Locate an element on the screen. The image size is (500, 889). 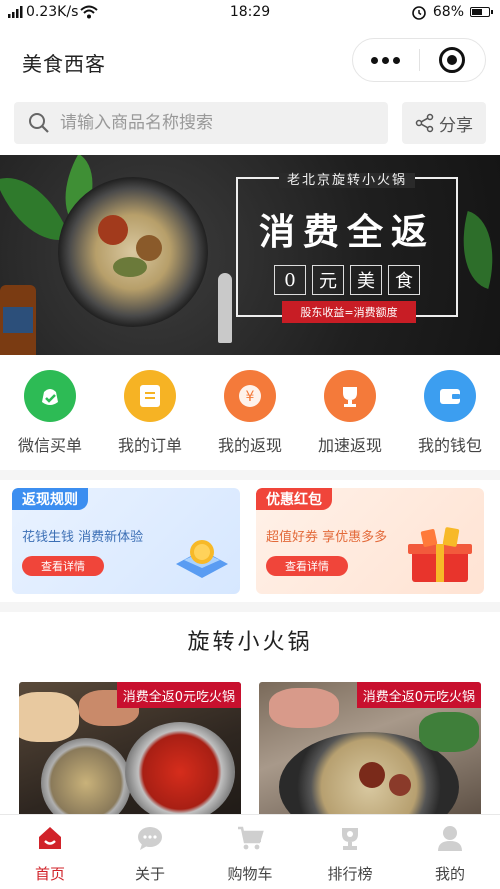
quick-item-label: 加速返现 is located at coordinates (349, 445).